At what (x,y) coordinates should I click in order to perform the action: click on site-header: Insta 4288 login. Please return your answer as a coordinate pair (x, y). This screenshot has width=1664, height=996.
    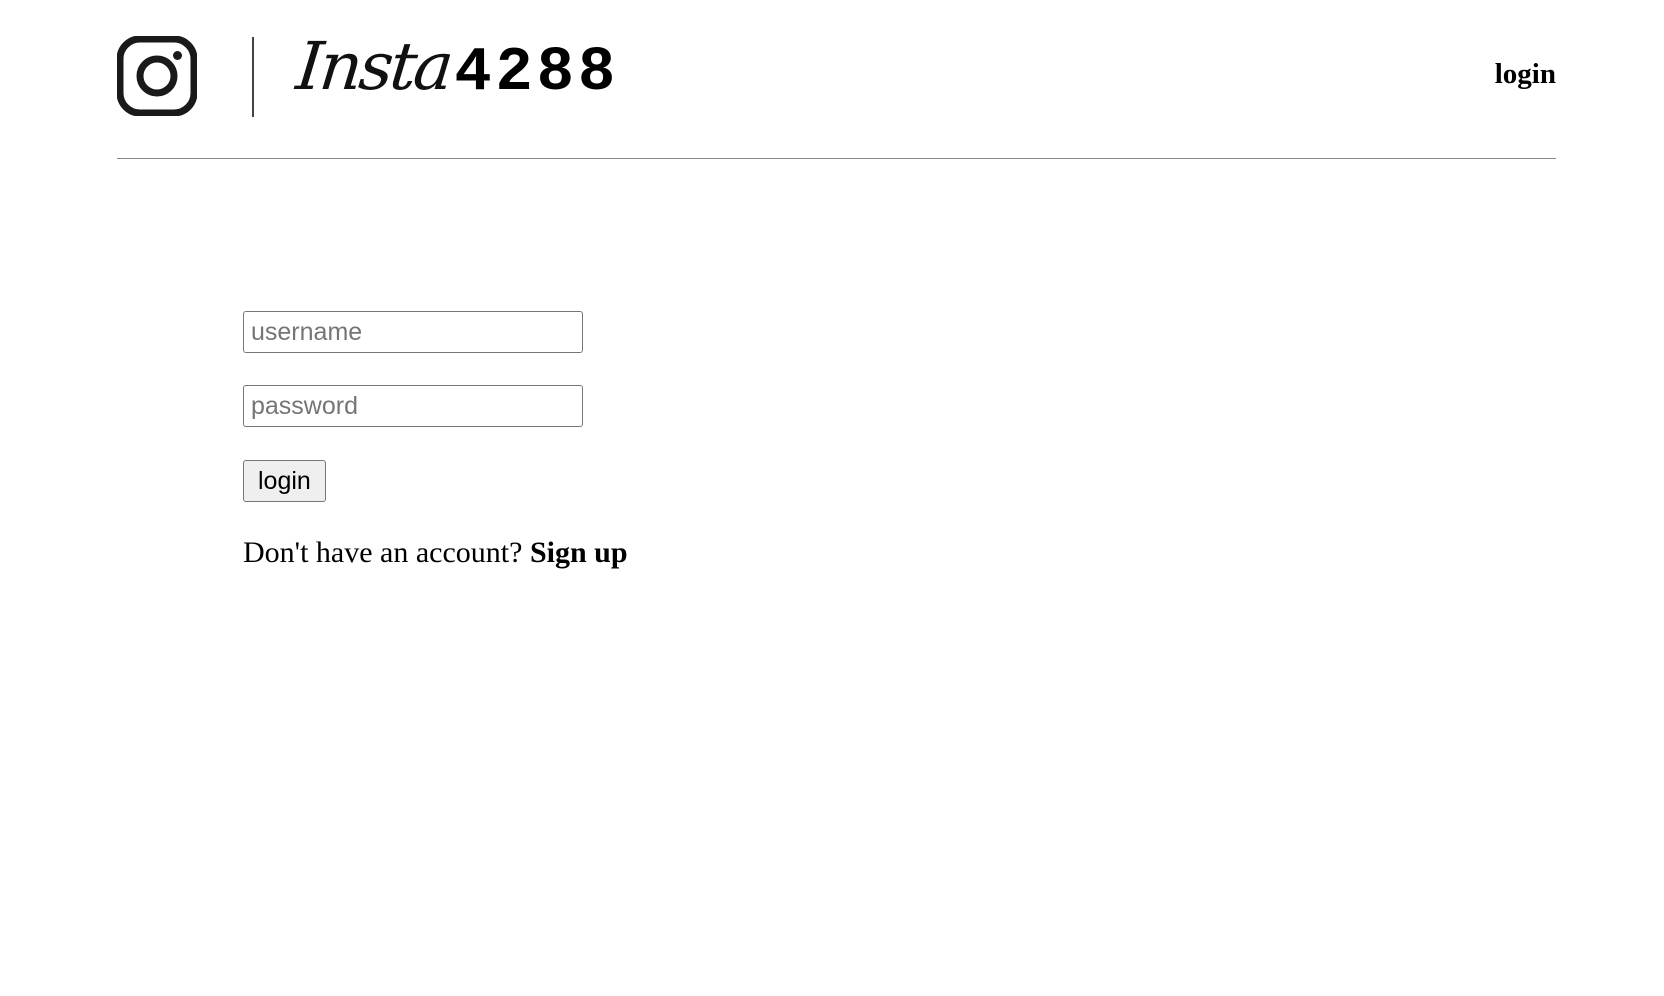
    Looking at the image, I should click on (836, 79).